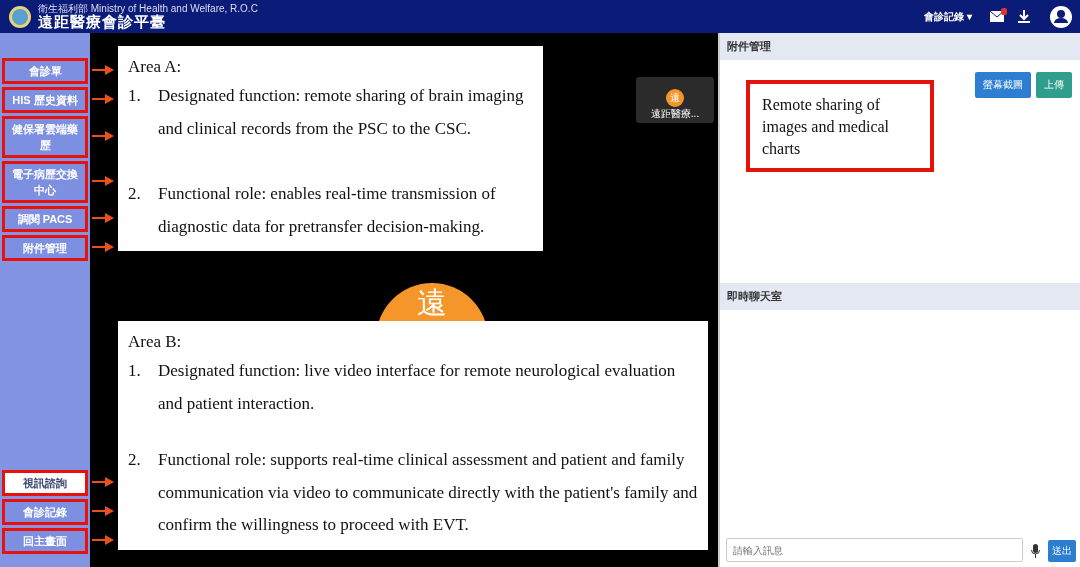 Image resolution: width=1080 pixels, height=567 pixels. I want to click on sidebar-item: HIS 歷史資料, so click(45, 100).